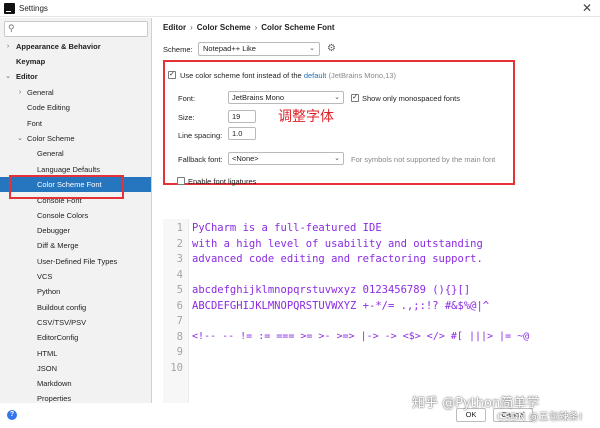  What do you see at coordinates (172, 75) in the screenshot?
I see `use-scheme-font-checkbox: ✓` at bounding box center [172, 75].